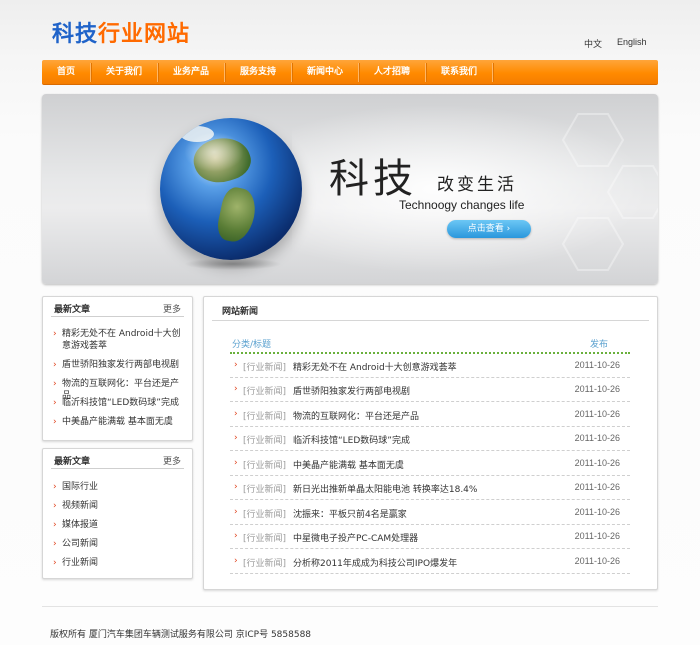 The image size is (700, 645). Describe the element at coordinates (599, 345) in the screenshot. I see `column-header-date: 发布` at that location.